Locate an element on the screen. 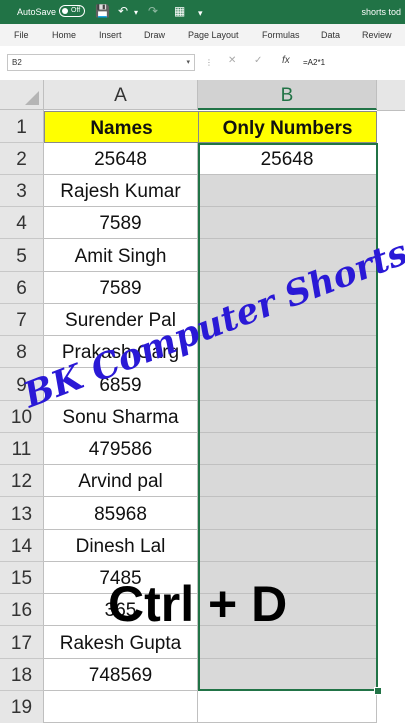  row-header: 17 is located at coordinates (22, 642).